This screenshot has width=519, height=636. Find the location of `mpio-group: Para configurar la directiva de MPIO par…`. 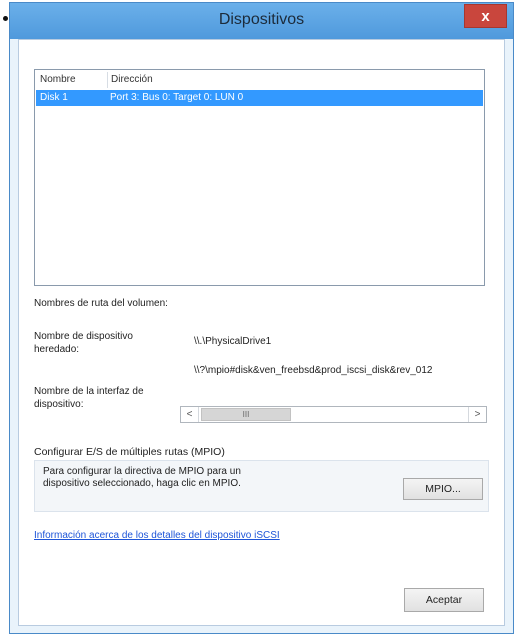

mpio-group: Para configurar la directiva de MPIO par… is located at coordinates (261, 486).